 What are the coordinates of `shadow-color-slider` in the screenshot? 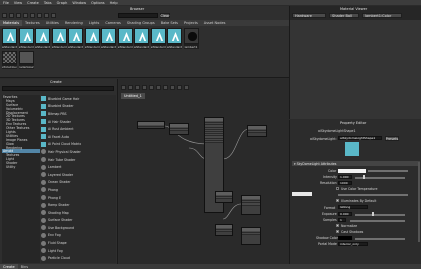 It's located at (380, 239).